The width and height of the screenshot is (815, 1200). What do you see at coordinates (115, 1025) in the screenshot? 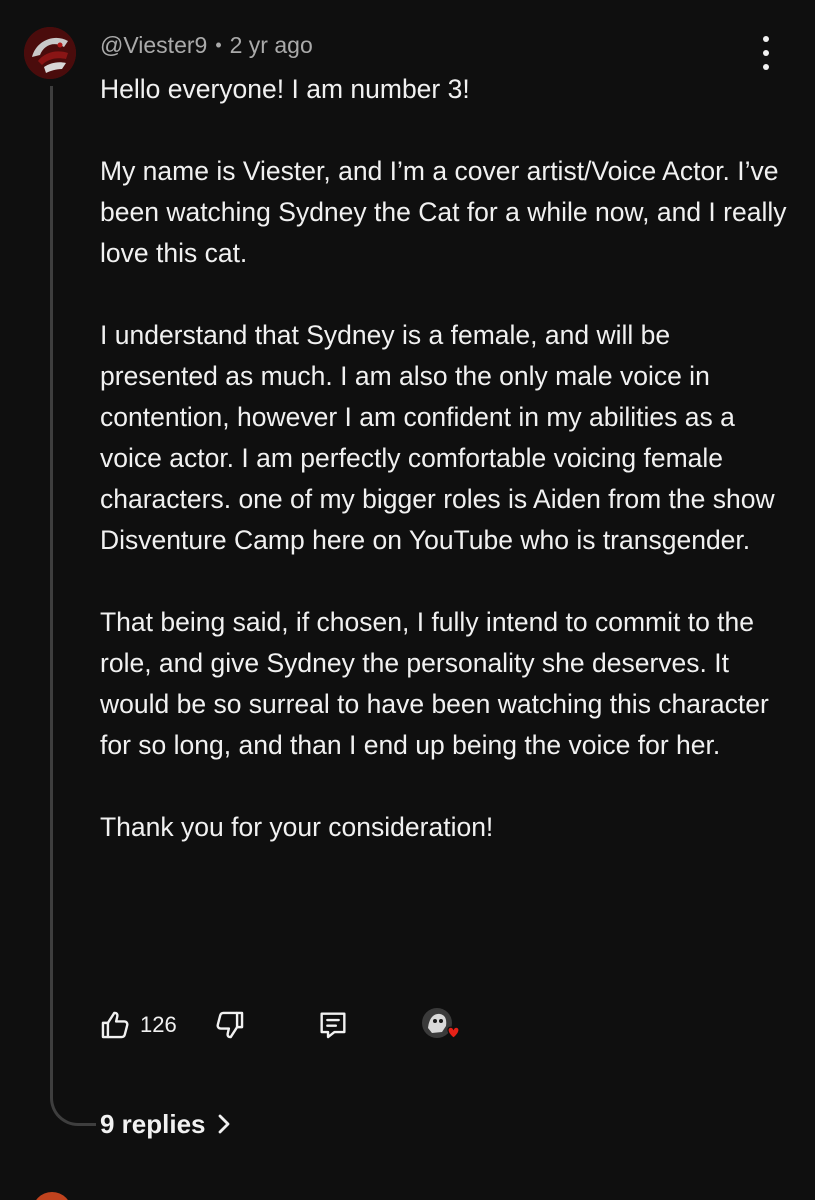
I see `thumbs-up-icon` at bounding box center [115, 1025].